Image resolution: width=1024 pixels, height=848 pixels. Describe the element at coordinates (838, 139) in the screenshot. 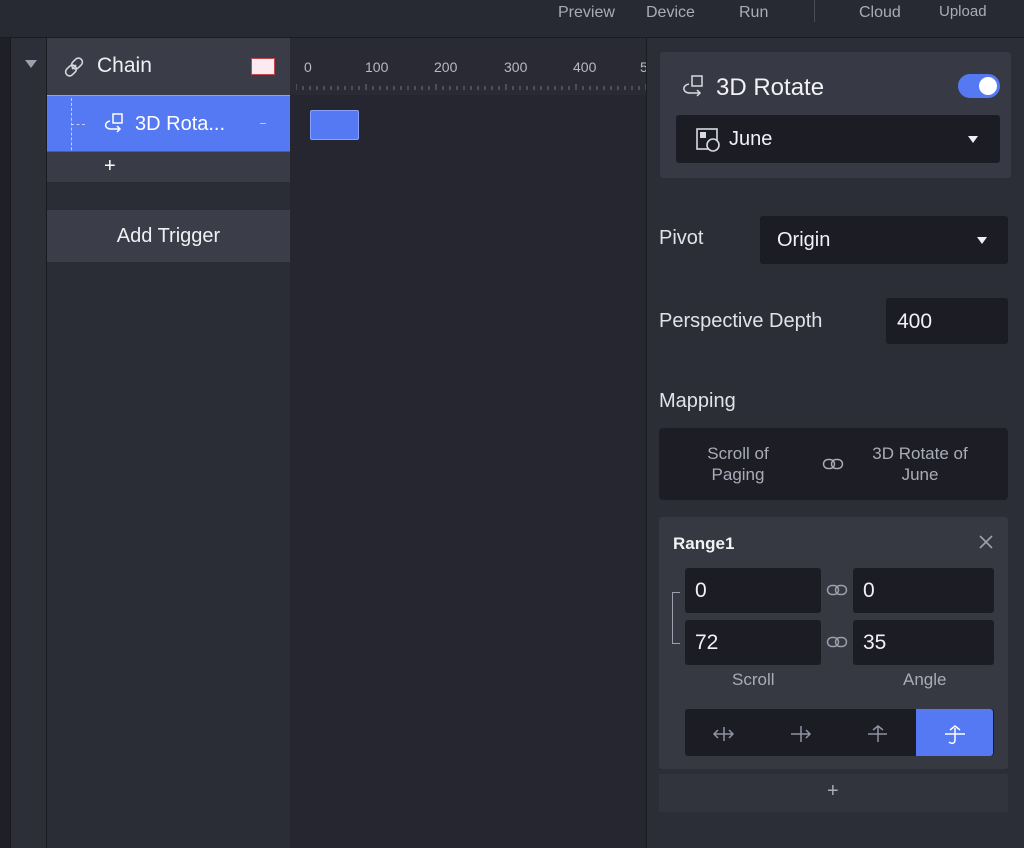

I see `target-layer-dropdown` at that location.